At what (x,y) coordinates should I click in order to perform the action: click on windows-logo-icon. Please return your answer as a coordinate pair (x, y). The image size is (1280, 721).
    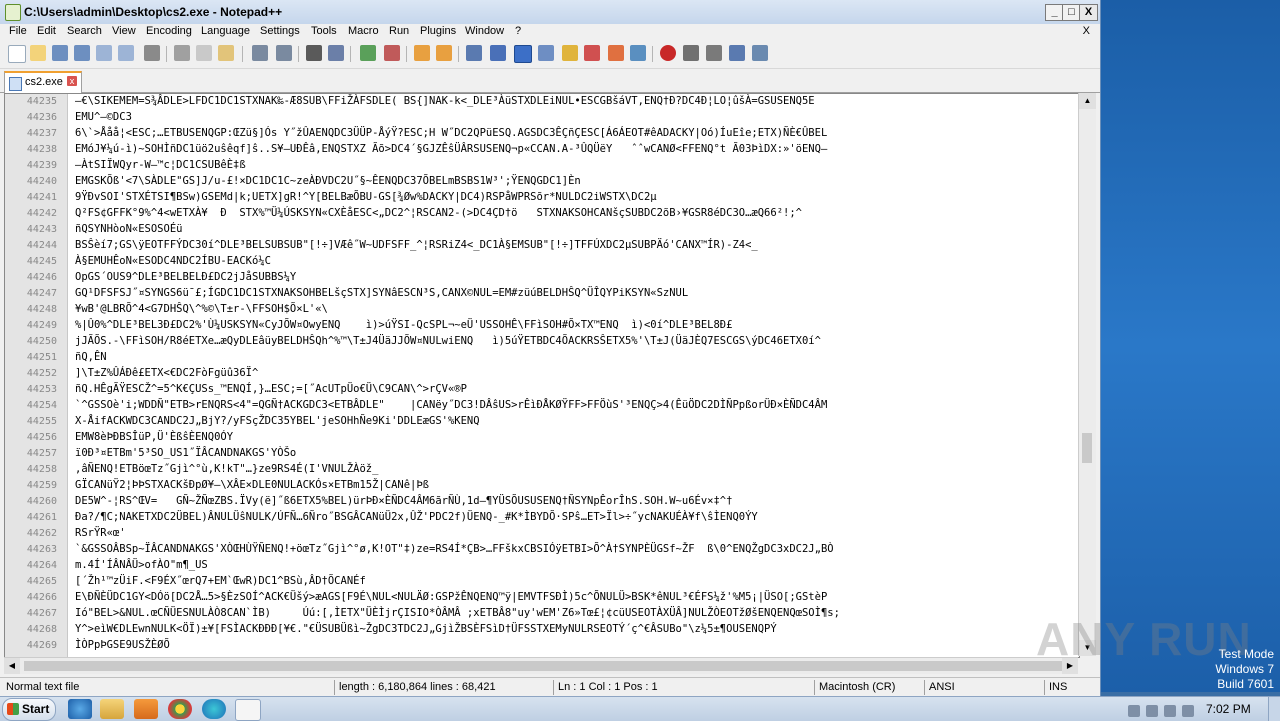
    Looking at the image, I should click on (13, 709).